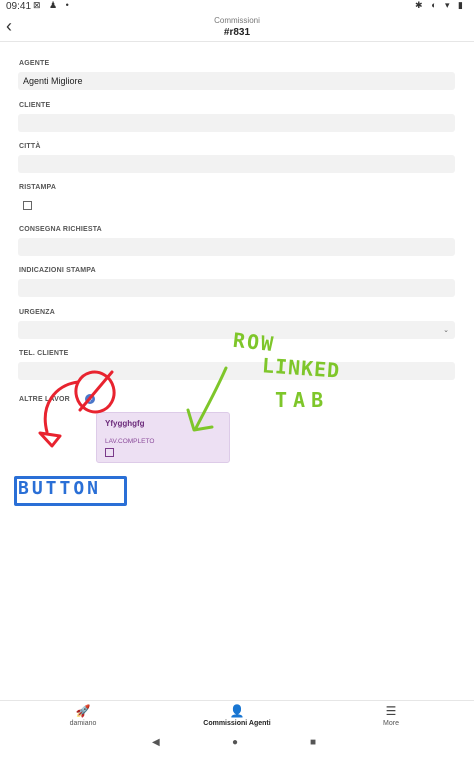  I want to click on annotation-button-text: BUTTON, so click(60, 488).